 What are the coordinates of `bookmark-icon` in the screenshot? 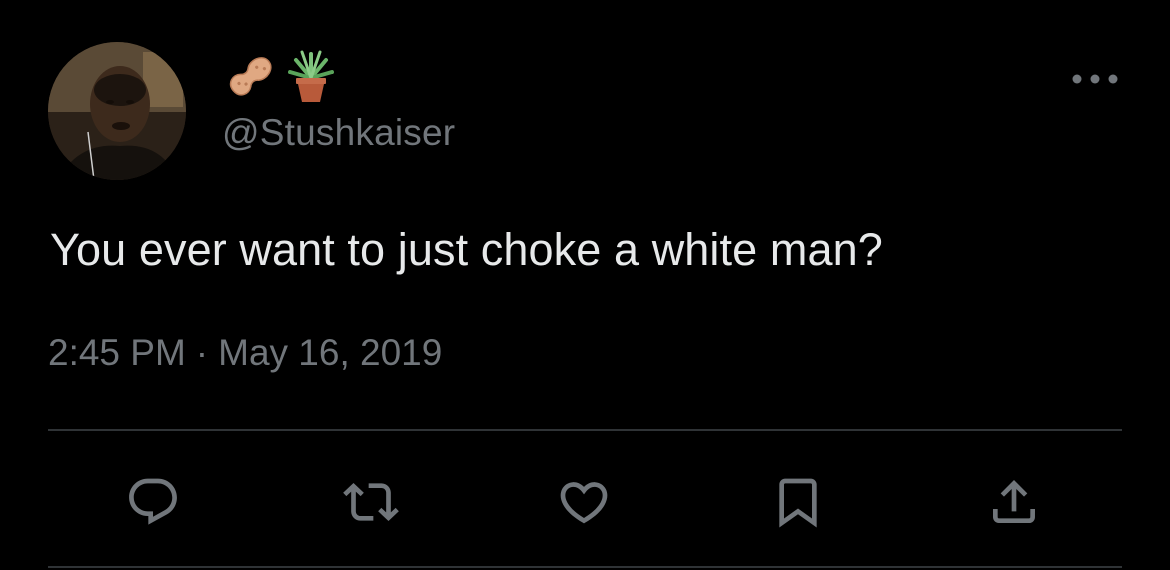 It's located at (798, 503).